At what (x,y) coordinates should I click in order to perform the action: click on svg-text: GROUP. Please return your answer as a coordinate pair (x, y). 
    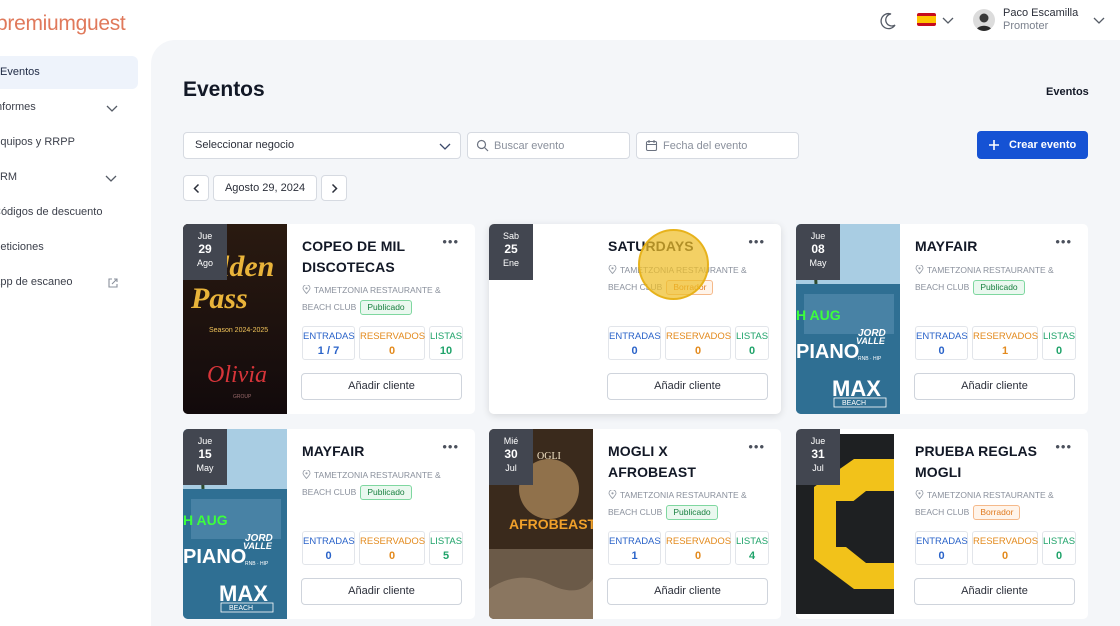
    Looking at the image, I should click on (242, 397).